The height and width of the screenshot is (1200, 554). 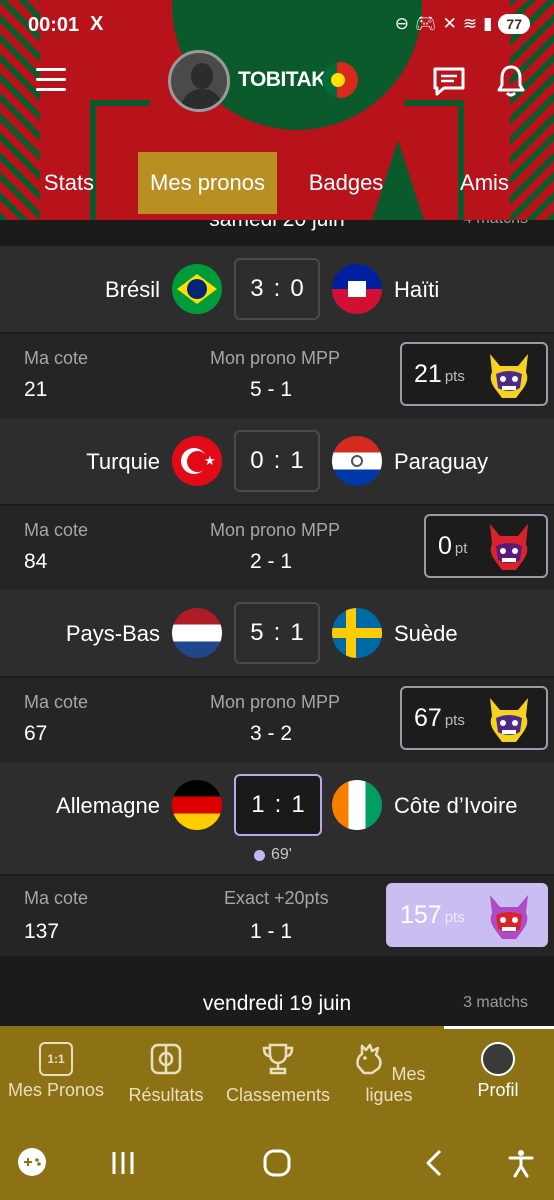 I want to click on dnd-icon: ⊖, so click(x=401, y=23).